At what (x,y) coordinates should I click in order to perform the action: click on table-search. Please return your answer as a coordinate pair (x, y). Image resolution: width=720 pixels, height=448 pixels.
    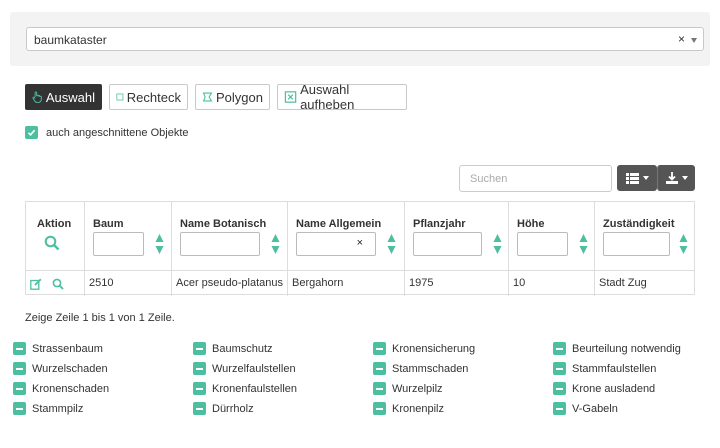
    Looking at the image, I should click on (535, 178).